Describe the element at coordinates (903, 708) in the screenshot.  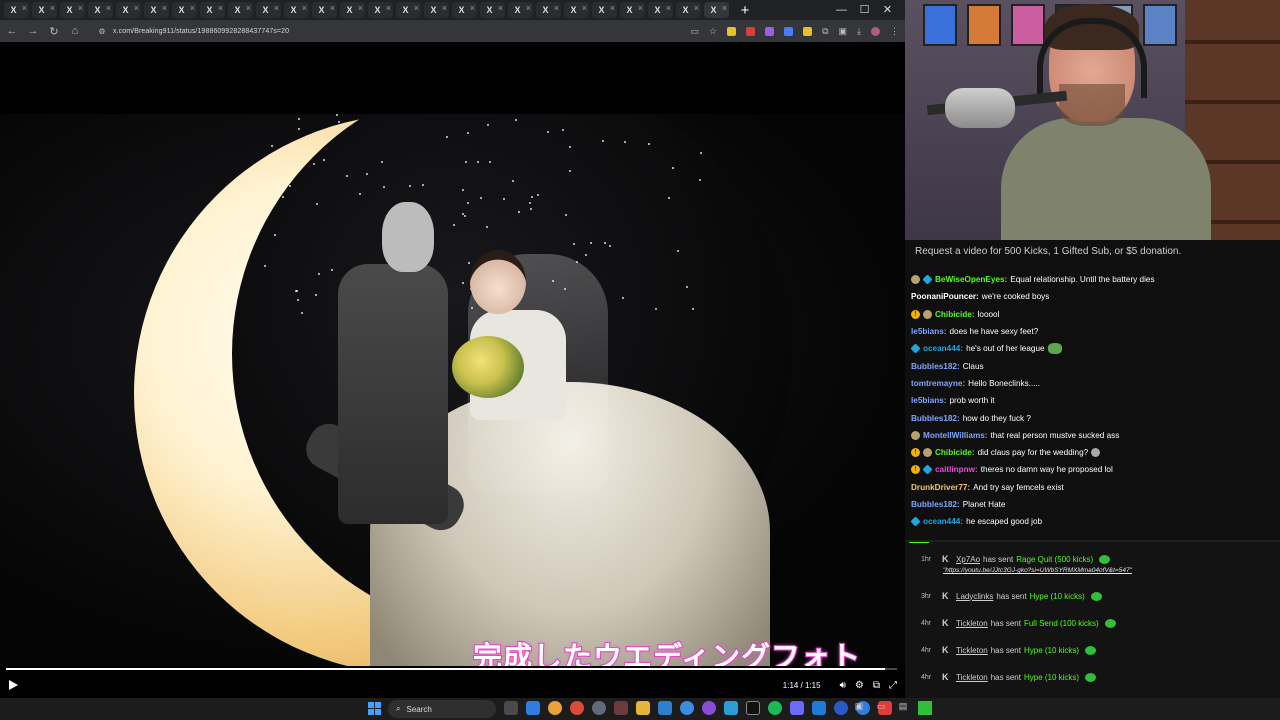
I see `tray-icon: ▤` at that location.